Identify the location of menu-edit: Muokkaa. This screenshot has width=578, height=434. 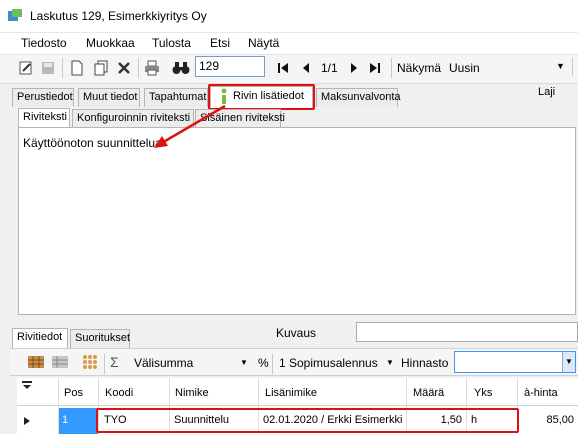
(110, 43).